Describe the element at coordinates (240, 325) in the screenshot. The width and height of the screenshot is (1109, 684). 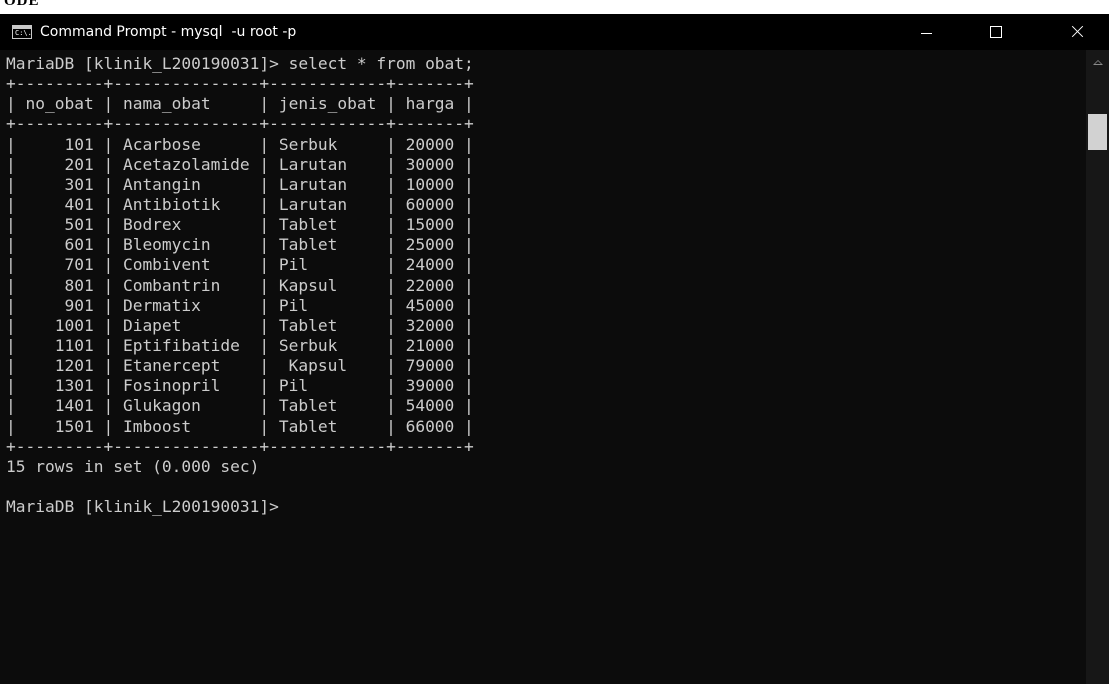
I see `console-line: | 1001 | Diapet | Tablet | 32000 |` at that location.